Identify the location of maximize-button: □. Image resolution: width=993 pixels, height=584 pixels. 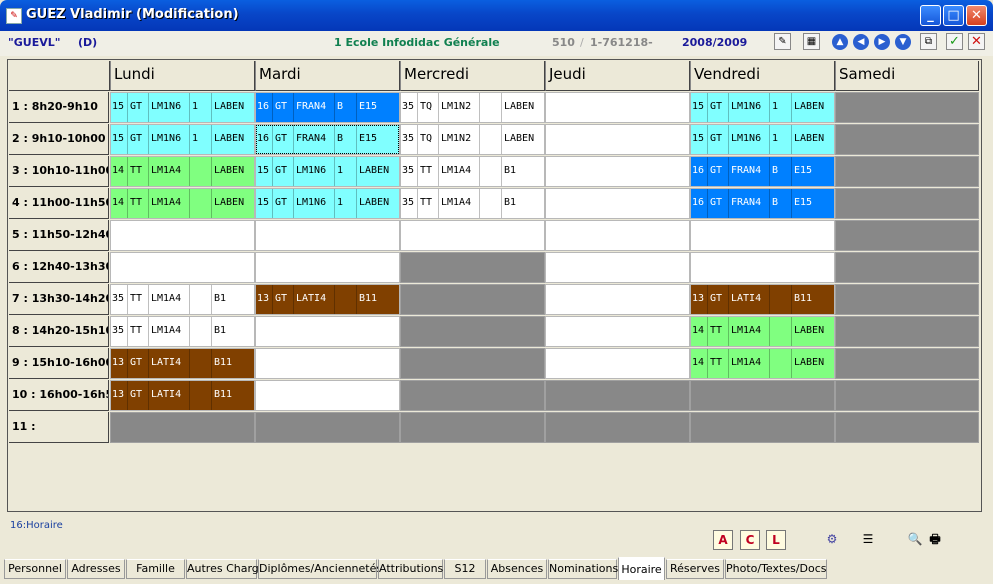
(953, 15).